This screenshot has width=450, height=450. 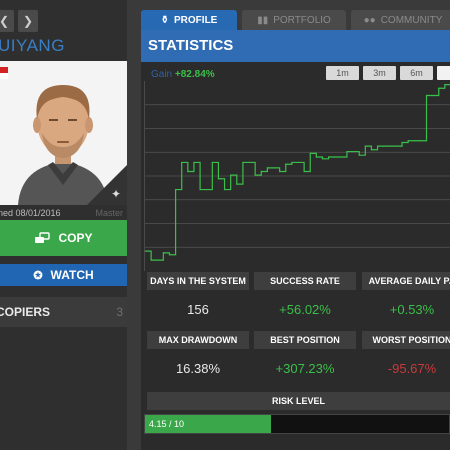 What do you see at coordinates (30, 213) in the screenshot?
I see `joined-date: ned 08/01/2016` at bounding box center [30, 213].